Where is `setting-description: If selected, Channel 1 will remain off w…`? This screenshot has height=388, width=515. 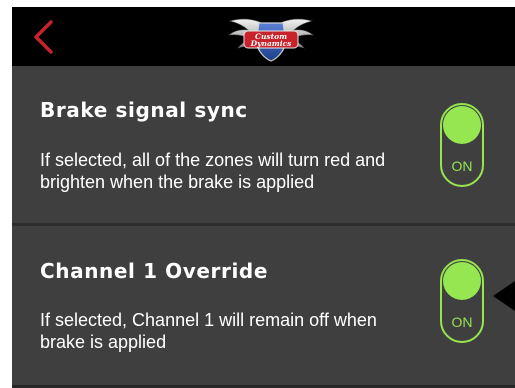 setting-description: If selected, Channel 1 will remain off w… is located at coordinates (208, 331).